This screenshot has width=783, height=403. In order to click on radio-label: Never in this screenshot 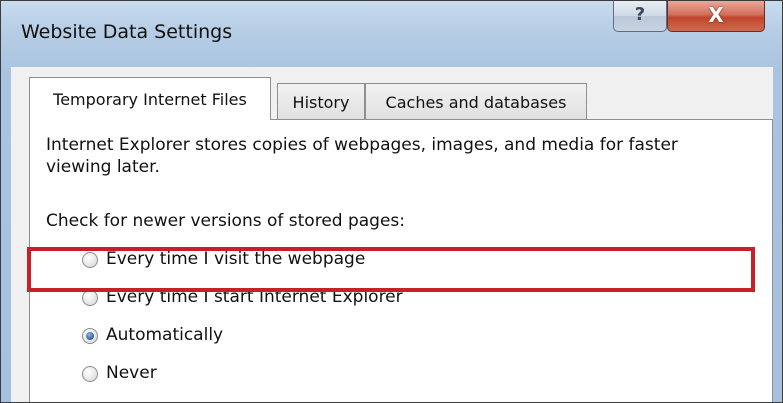, I will do `click(131, 373)`.